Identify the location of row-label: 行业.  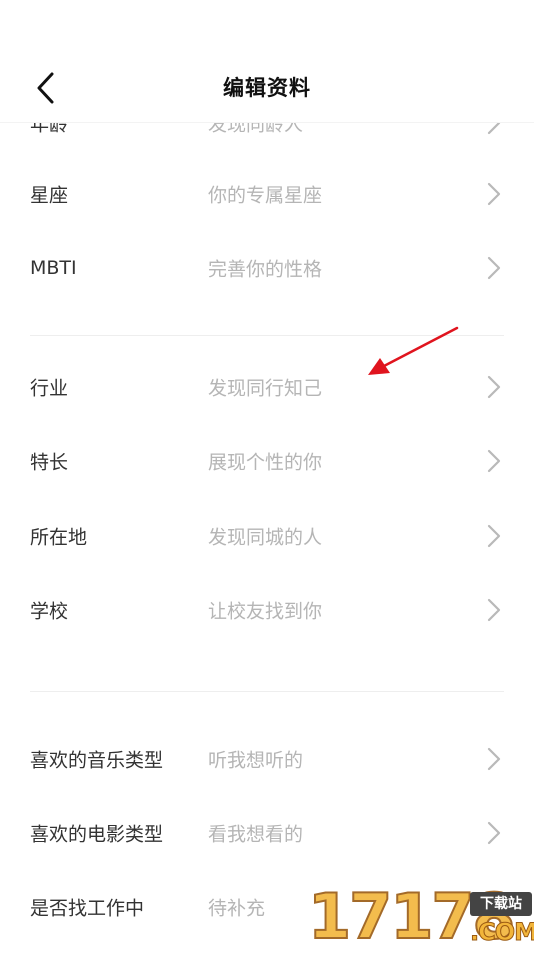
(49, 388).